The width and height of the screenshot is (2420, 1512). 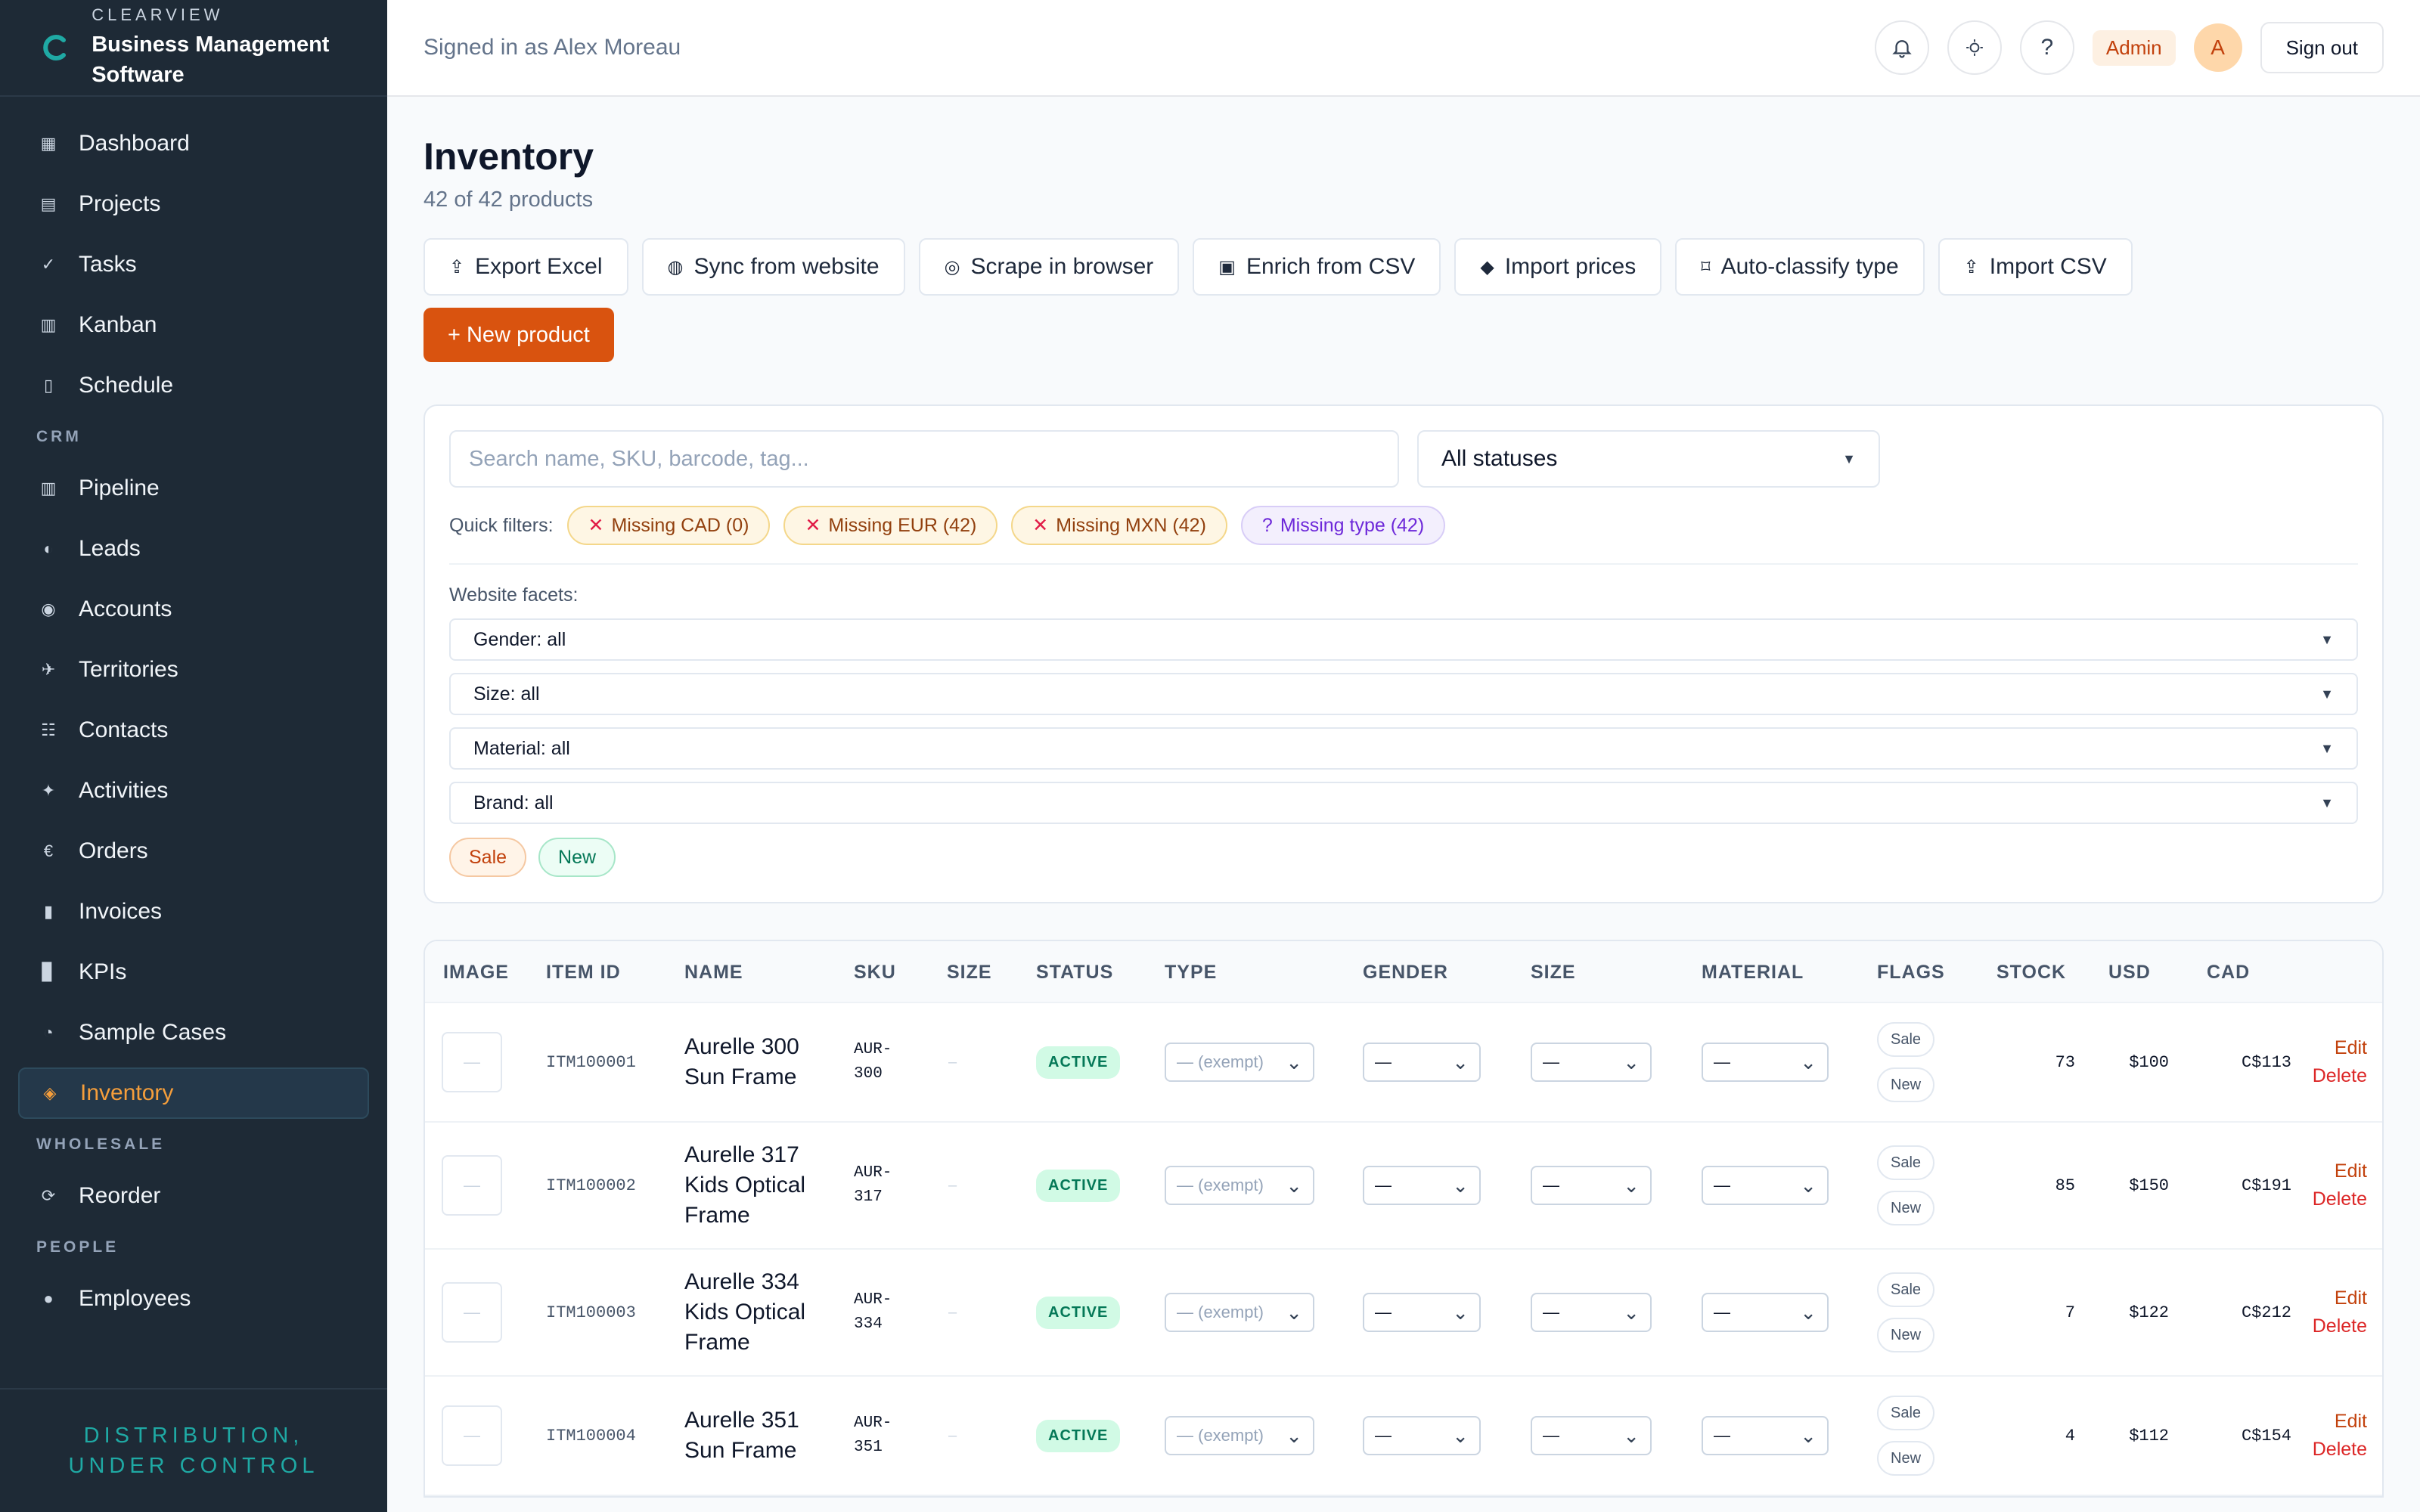 I want to click on facet-select: Material: all ▼, so click(x=1403, y=748).